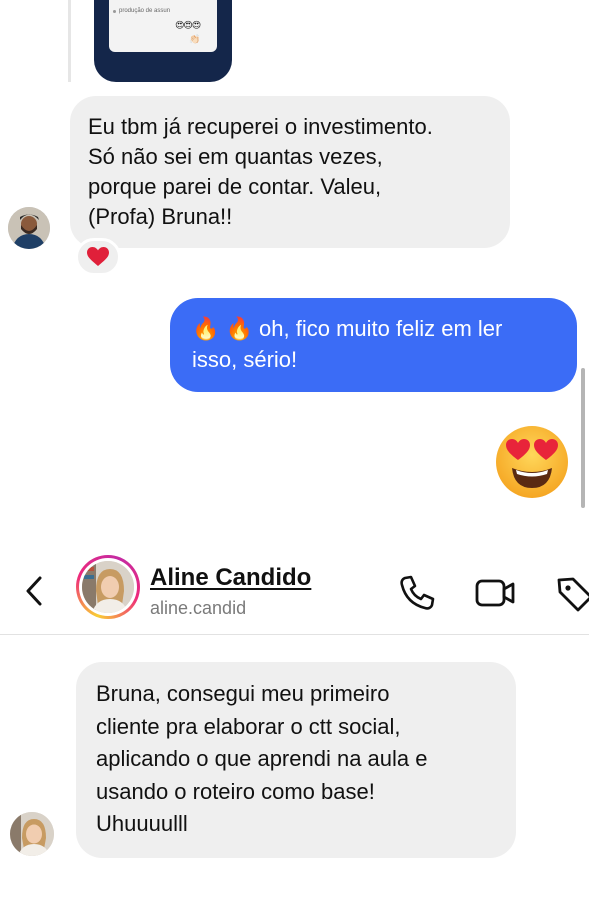 The image size is (589, 900). I want to click on image-preview-caption: produção de assun, so click(145, 11).